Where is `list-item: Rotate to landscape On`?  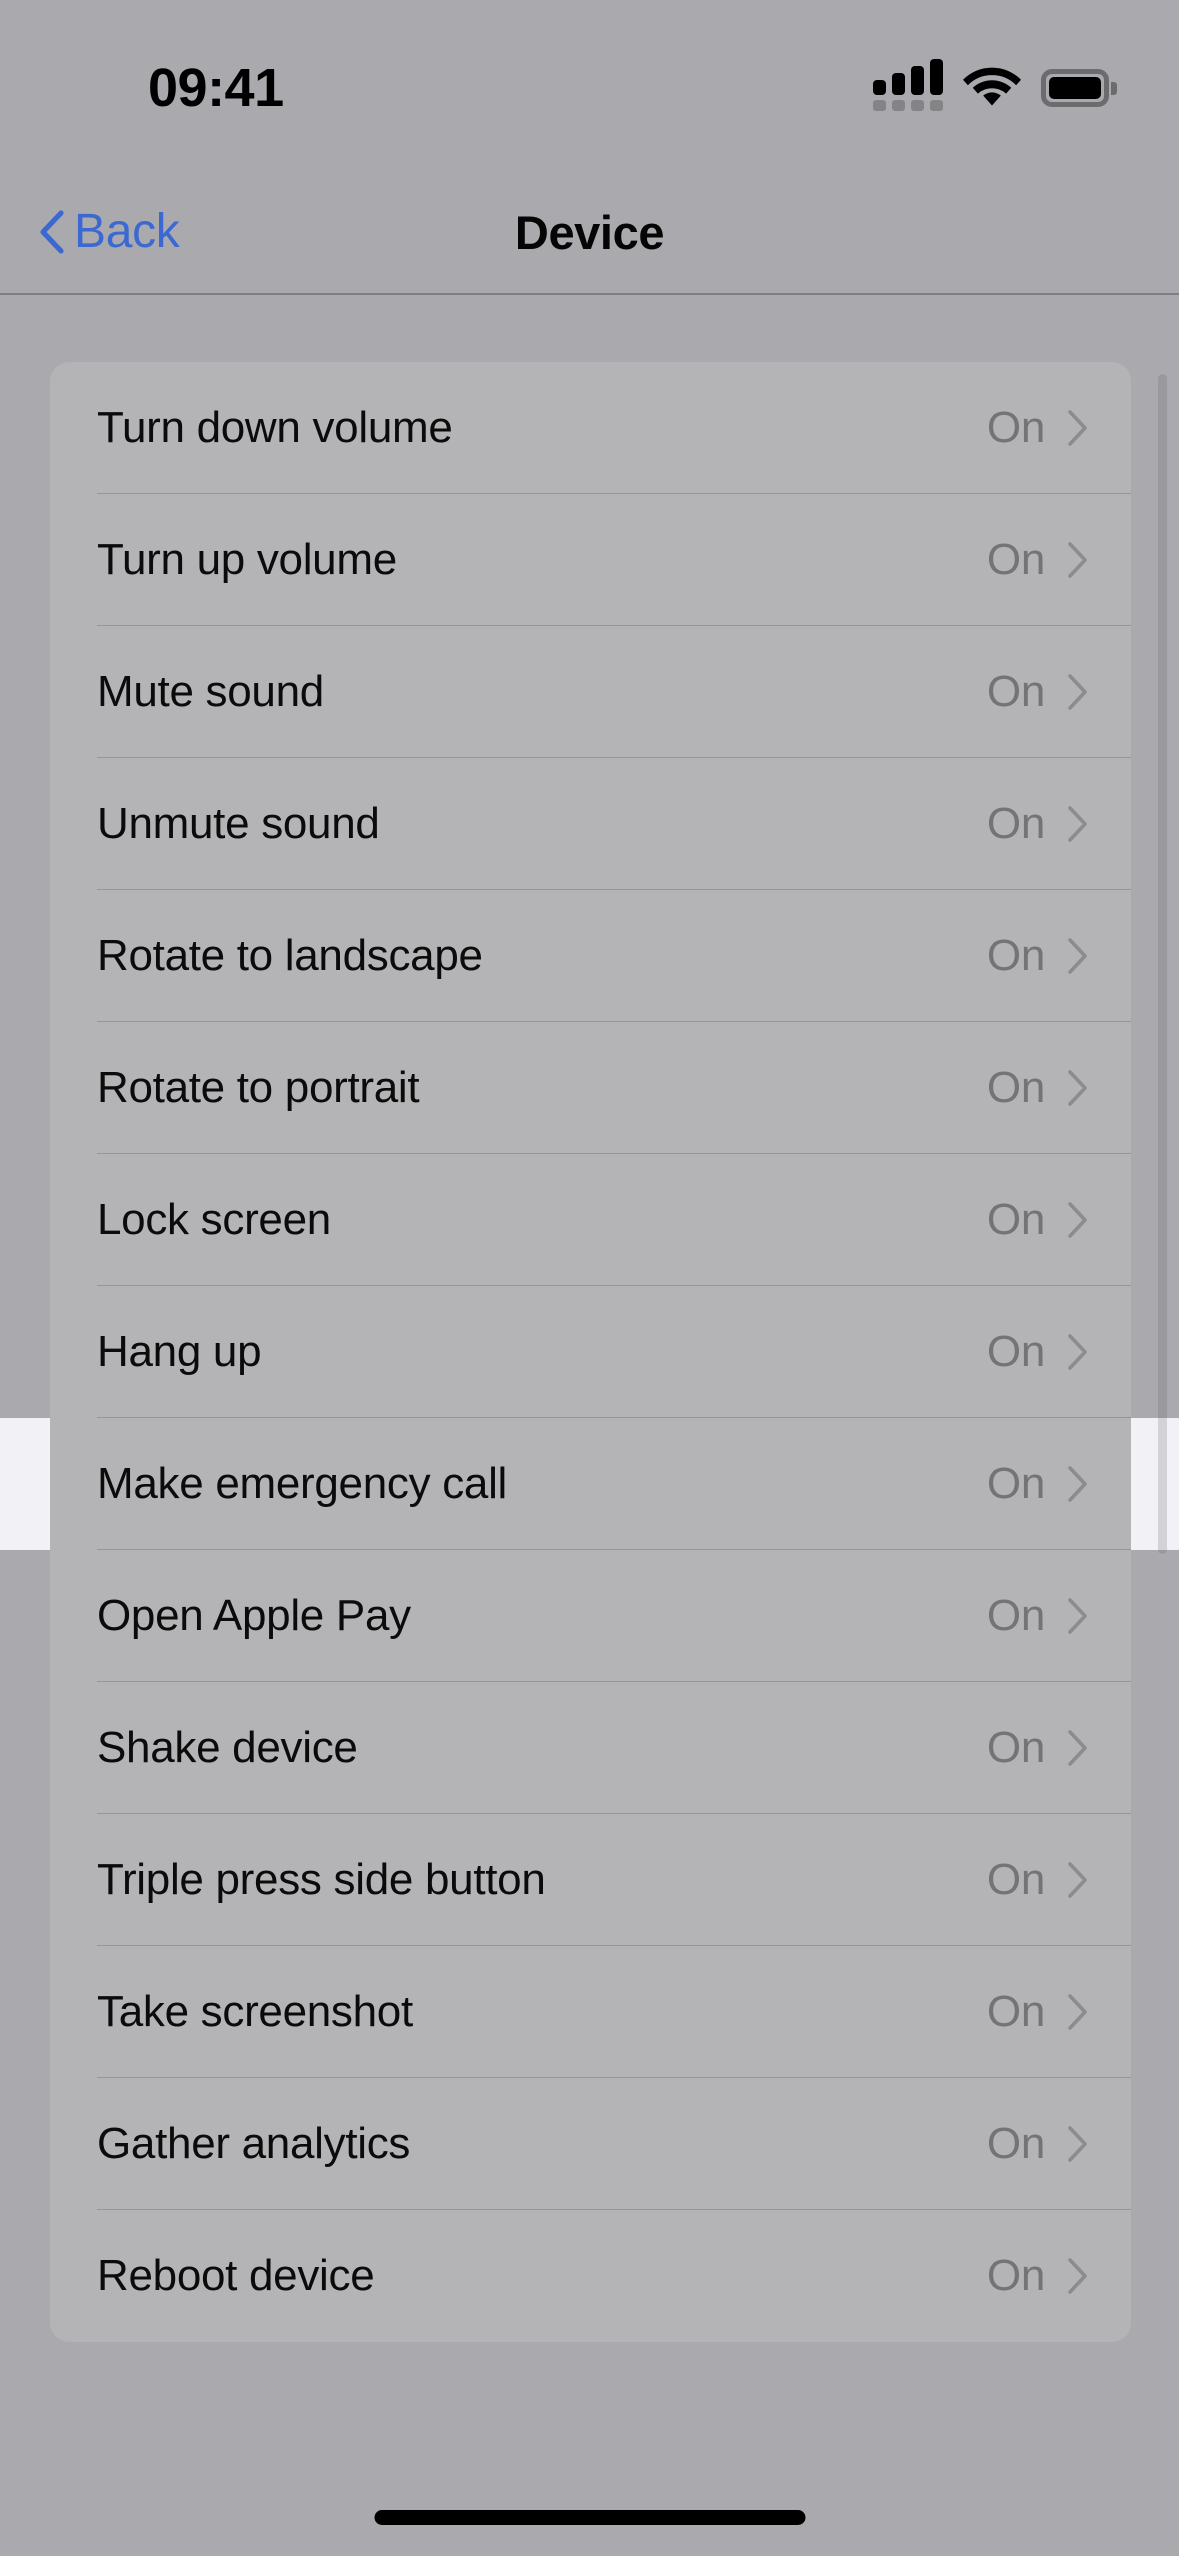
list-item: Rotate to landscape On is located at coordinates (590, 956).